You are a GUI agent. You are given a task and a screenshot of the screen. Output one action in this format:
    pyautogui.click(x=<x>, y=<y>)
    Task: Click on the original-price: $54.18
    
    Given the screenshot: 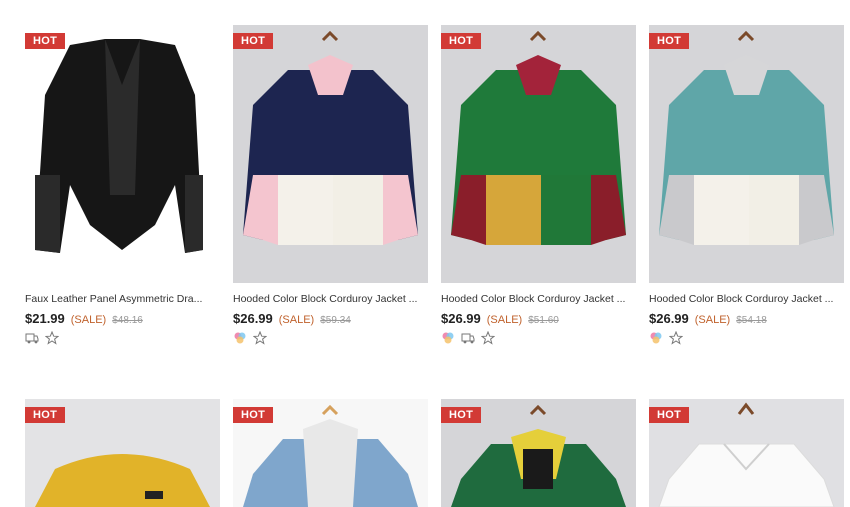 What is the action you would take?
    pyautogui.click(x=751, y=320)
    